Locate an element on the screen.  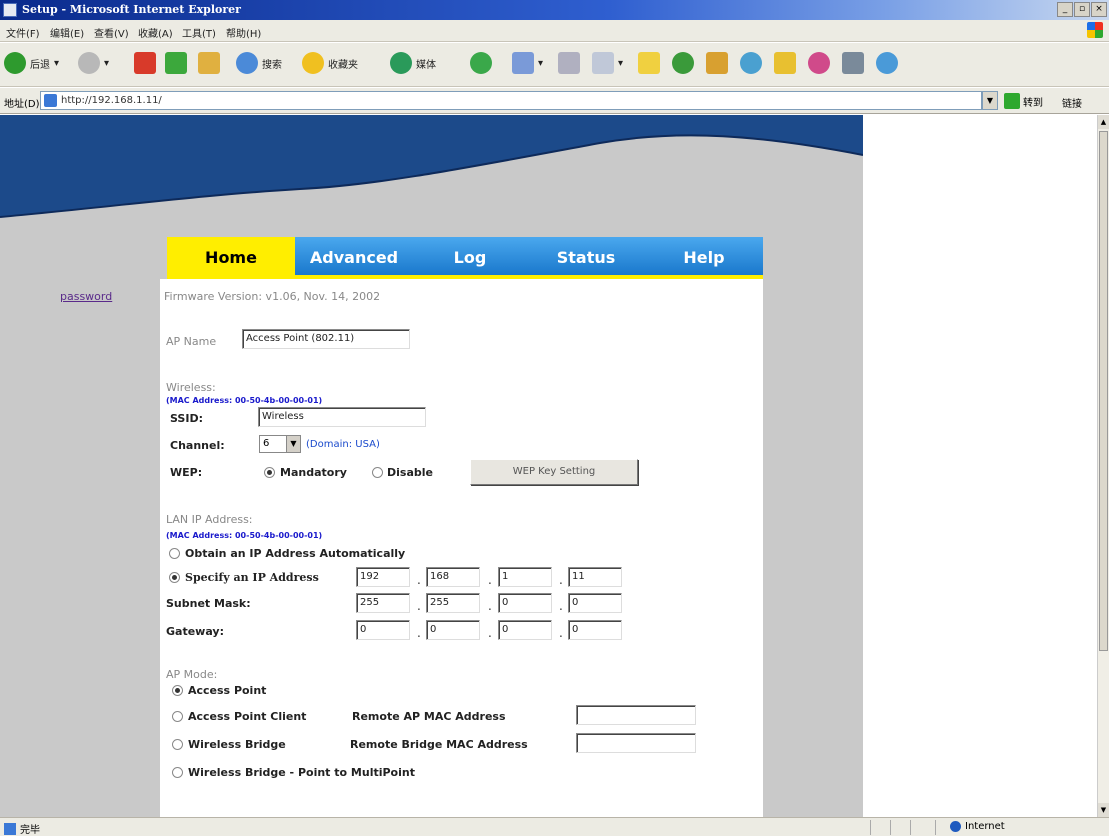
tab-log: Log is located at coordinates (470, 256).